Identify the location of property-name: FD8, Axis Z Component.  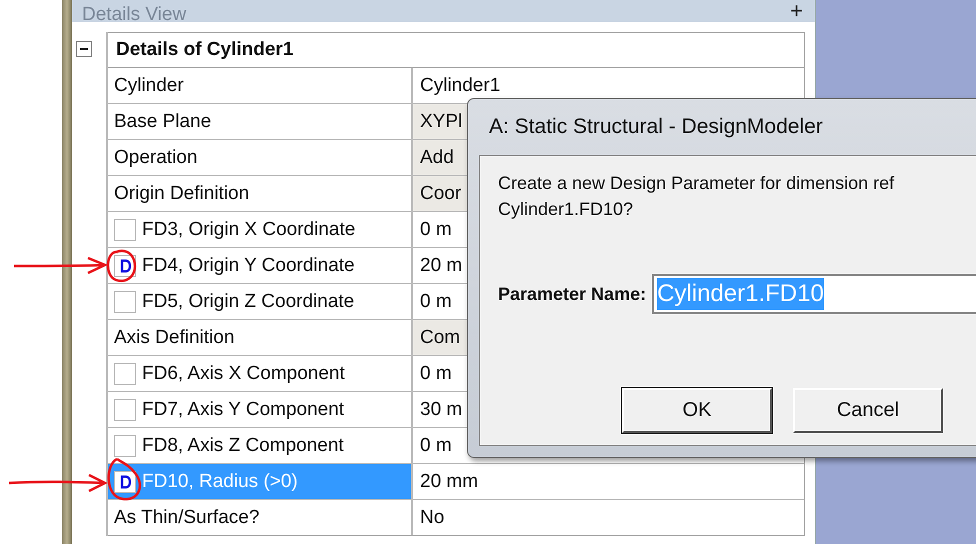
(243, 445).